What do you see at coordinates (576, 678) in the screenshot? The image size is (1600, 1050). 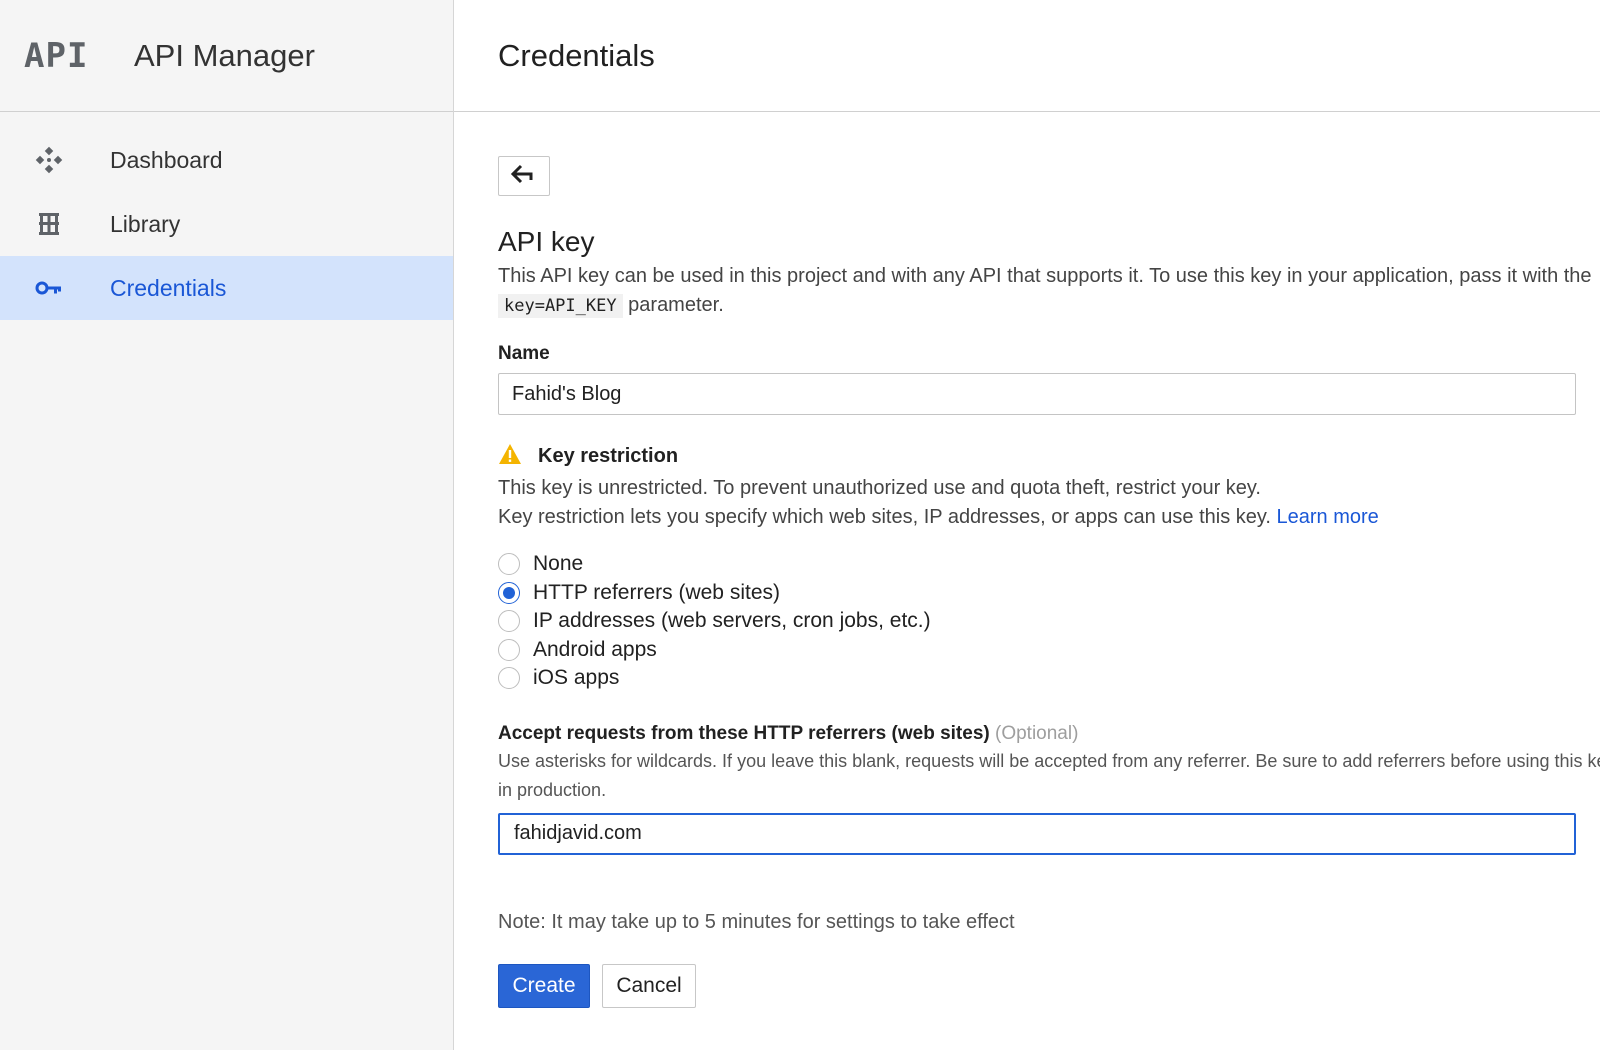 I see `radio-label: iOS apps` at bounding box center [576, 678].